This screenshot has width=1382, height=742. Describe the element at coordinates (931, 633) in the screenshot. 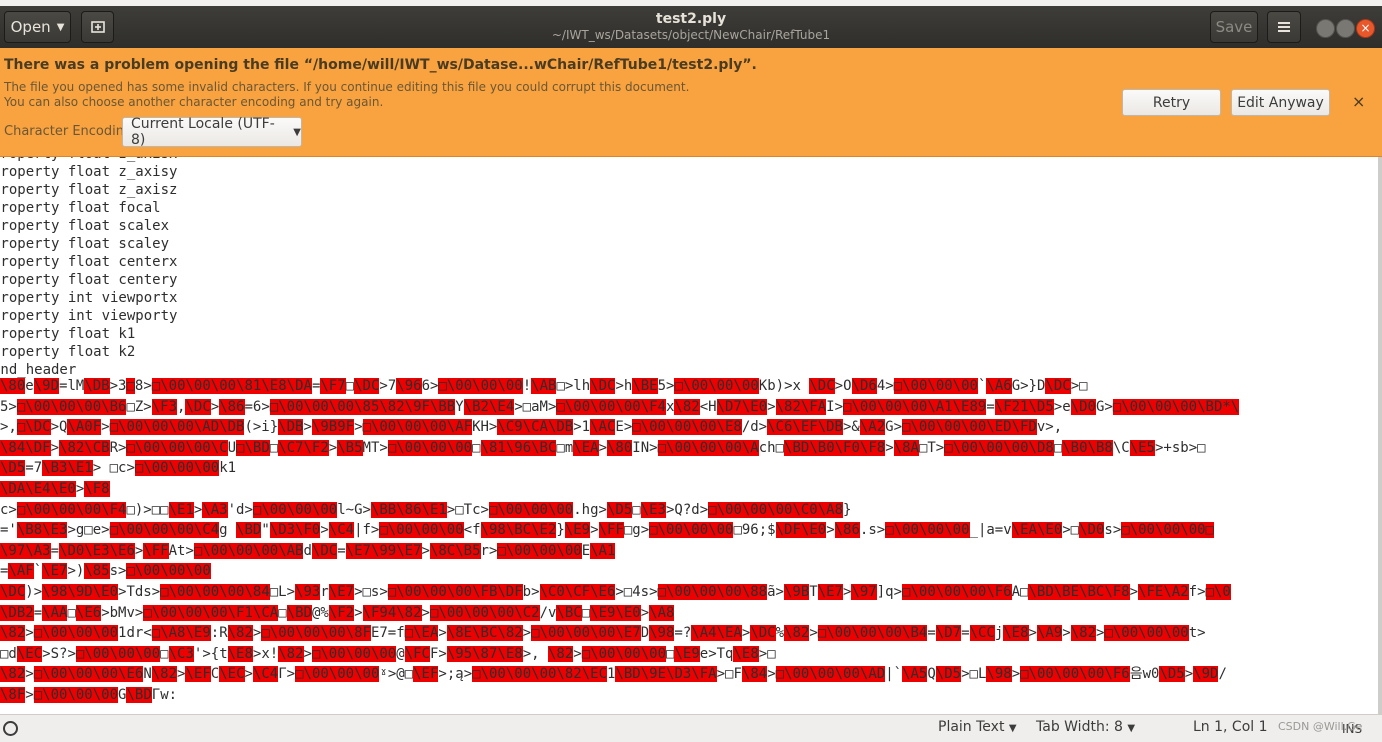

I see `garbled-text-run: =` at that location.